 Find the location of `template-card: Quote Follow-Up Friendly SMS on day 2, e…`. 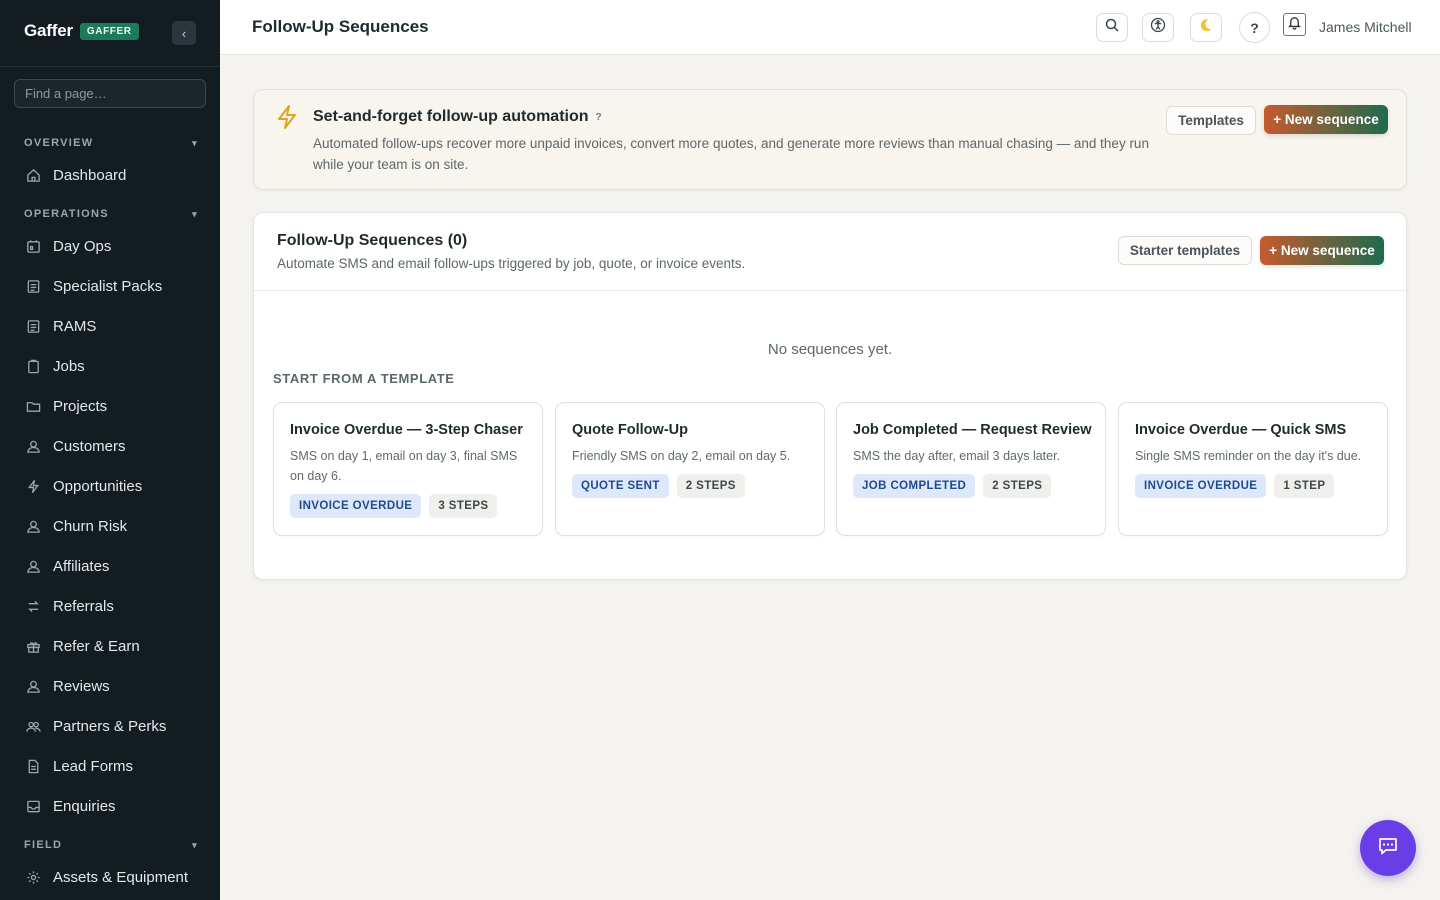

template-card: Quote Follow-Up Friendly SMS on day 2, e… is located at coordinates (690, 469).